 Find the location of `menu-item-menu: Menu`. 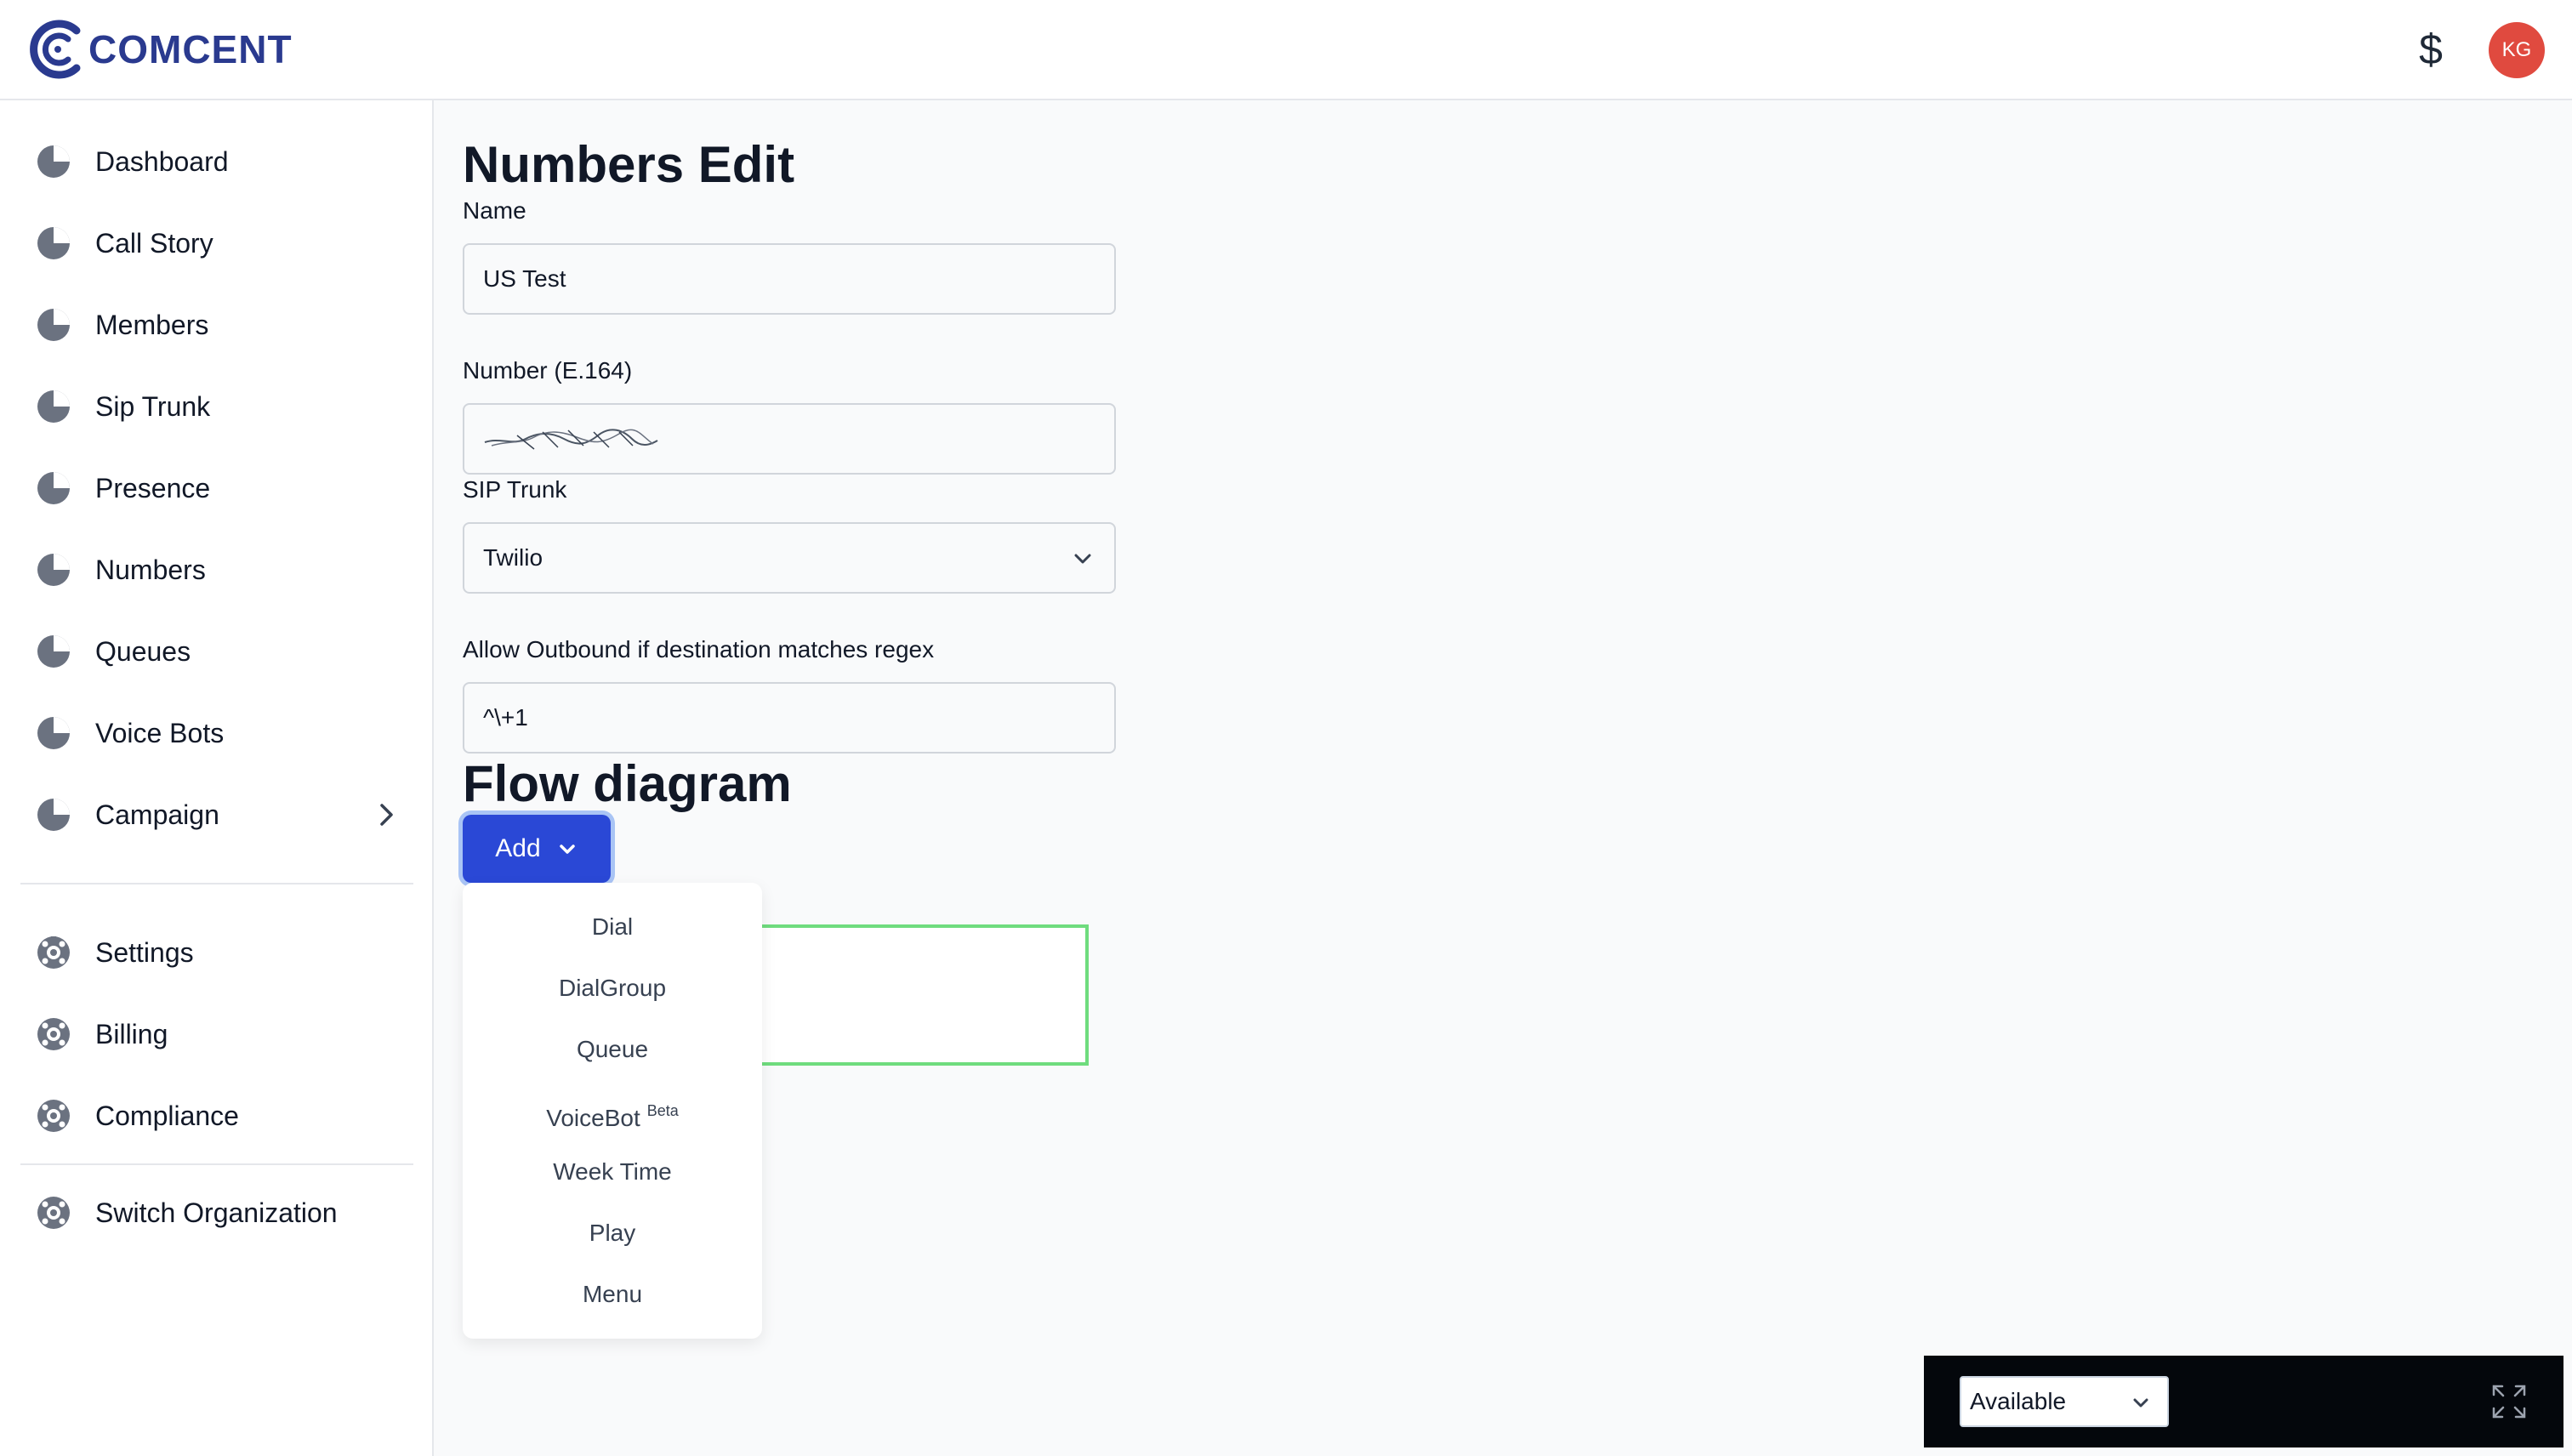

menu-item-menu: Menu is located at coordinates (613, 1294).